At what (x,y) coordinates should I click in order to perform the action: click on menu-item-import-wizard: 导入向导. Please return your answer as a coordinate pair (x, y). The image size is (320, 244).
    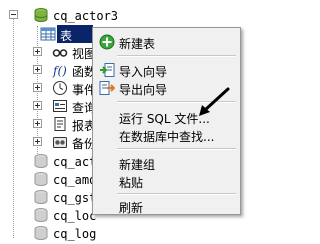
    Looking at the image, I should click on (166, 70).